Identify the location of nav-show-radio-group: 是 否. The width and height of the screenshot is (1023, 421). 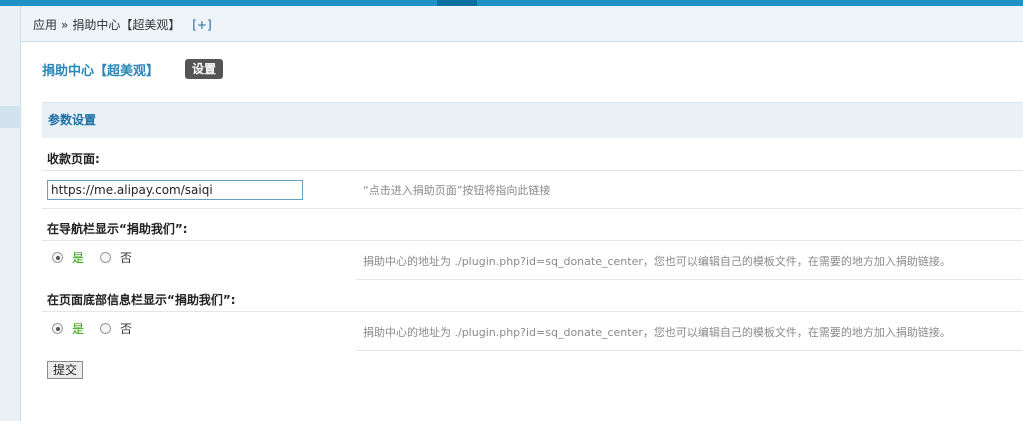
(100, 257).